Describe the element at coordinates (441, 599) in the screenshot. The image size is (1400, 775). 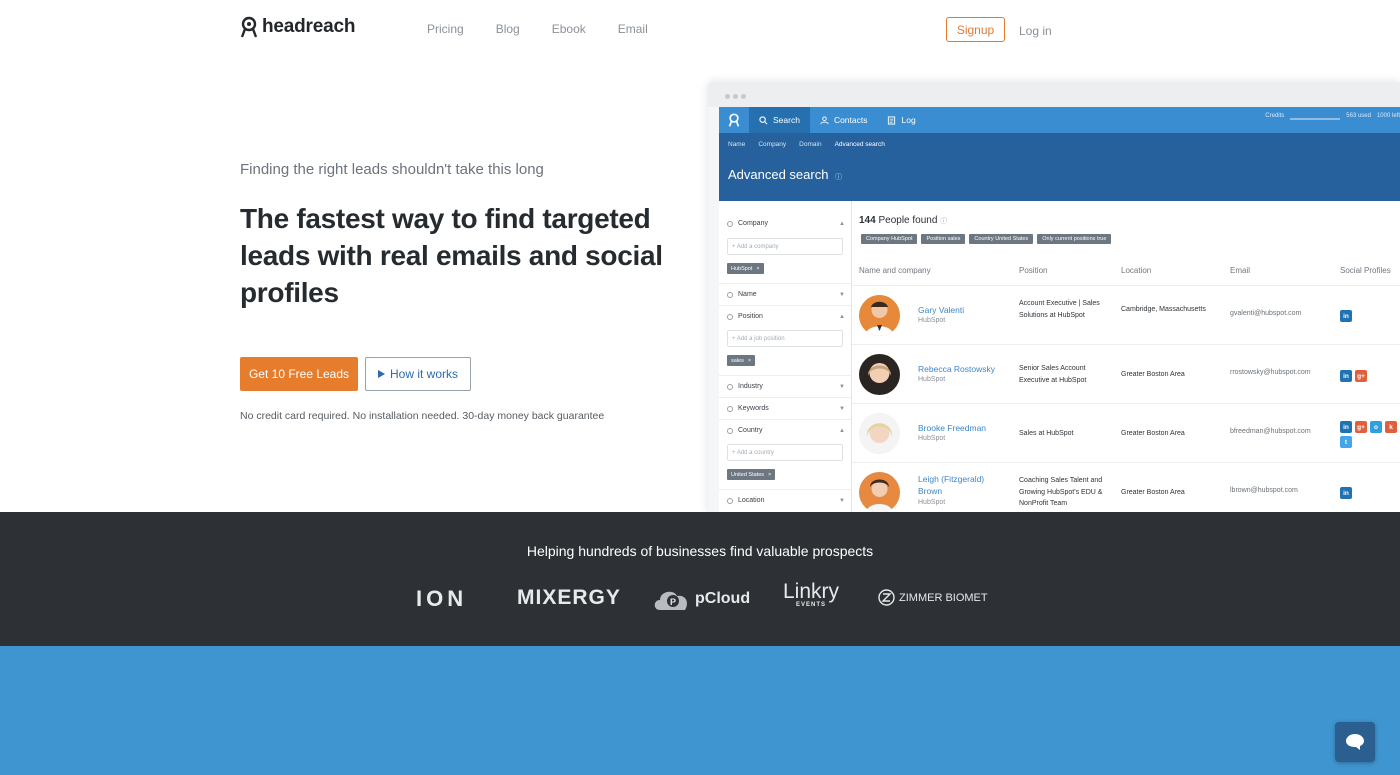
I see `ion-logo: ION` at that location.